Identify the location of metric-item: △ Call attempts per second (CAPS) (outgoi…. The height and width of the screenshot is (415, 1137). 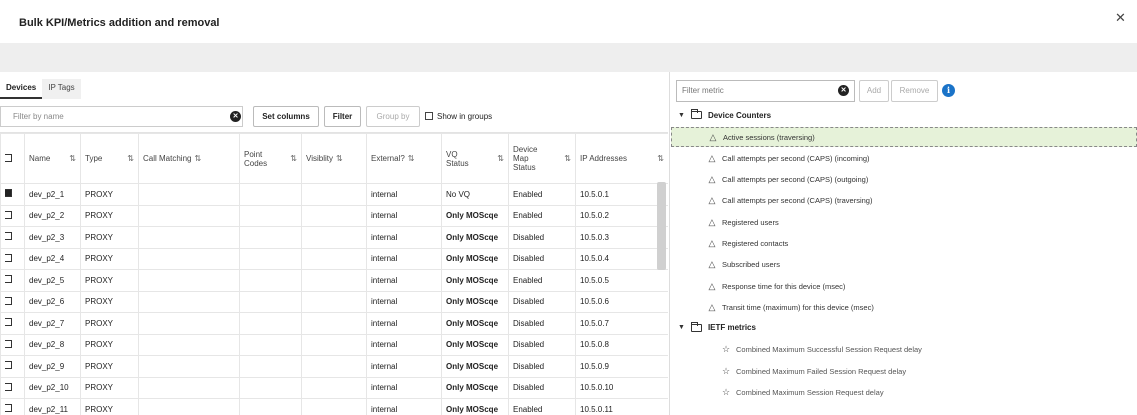
(903, 180).